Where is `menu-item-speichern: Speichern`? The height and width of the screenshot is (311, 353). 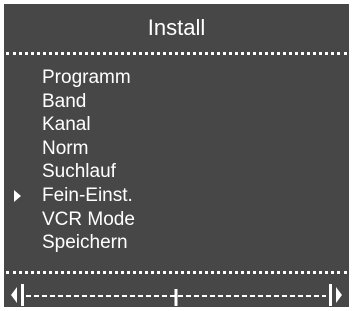 menu-item-speichern: Speichern is located at coordinates (176, 243).